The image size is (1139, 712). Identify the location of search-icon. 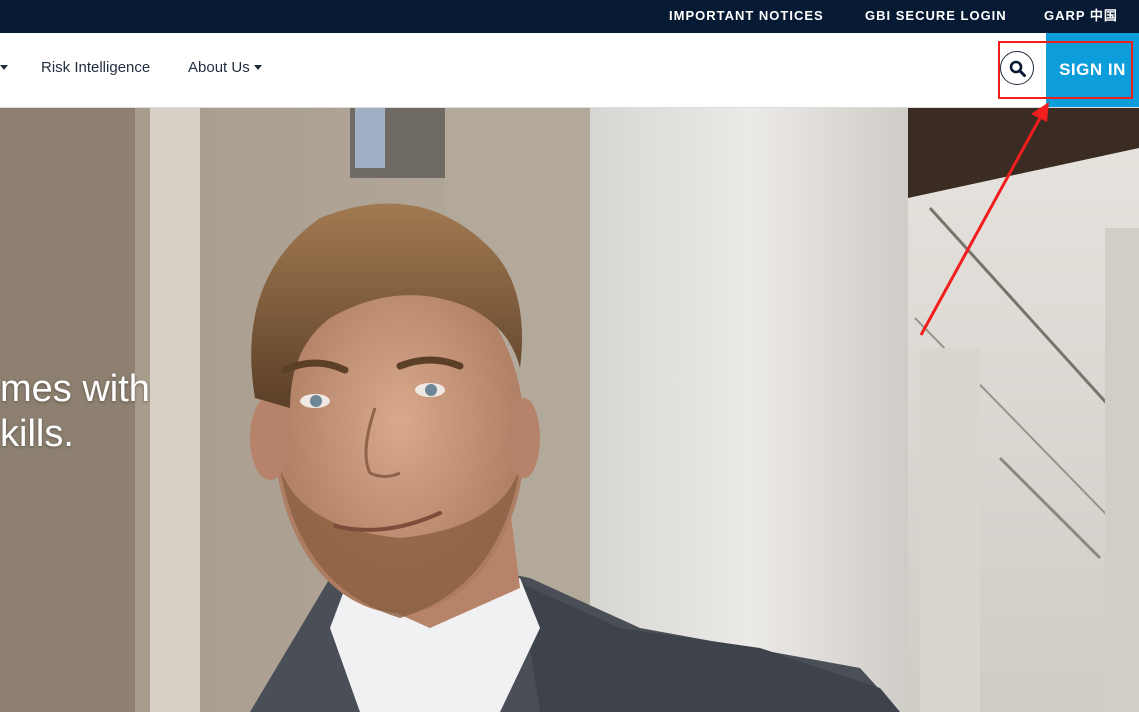
(1017, 68).